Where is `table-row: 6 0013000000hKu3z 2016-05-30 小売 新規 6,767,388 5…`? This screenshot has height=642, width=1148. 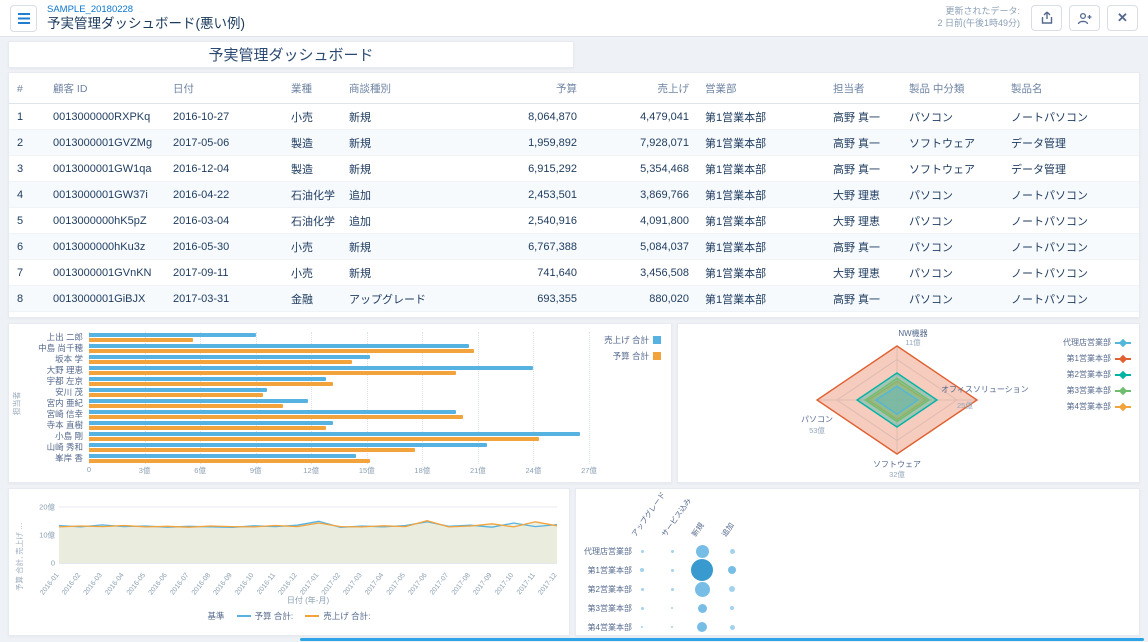 table-row: 6 0013000000hKu3z 2016-05-30 小売 新規 6,767,388 5… is located at coordinates (574, 246).